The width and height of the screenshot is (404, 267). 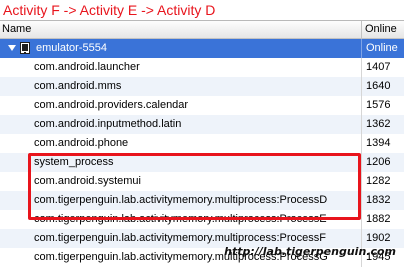 What do you see at coordinates (382, 181) in the screenshot?
I see `process-pid: 1282` at bounding box center [382, 181].